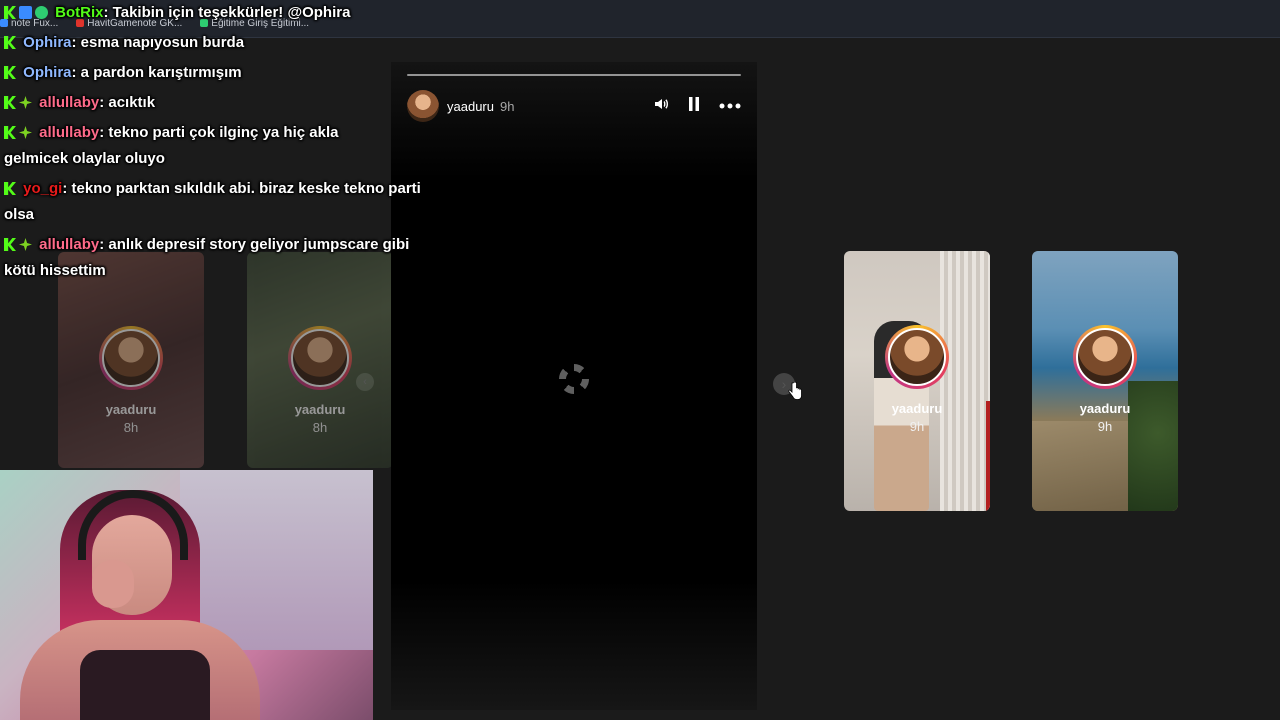 The image size is (1280, 720). I want to click on moderator-badge-icon, so click(25, 12).